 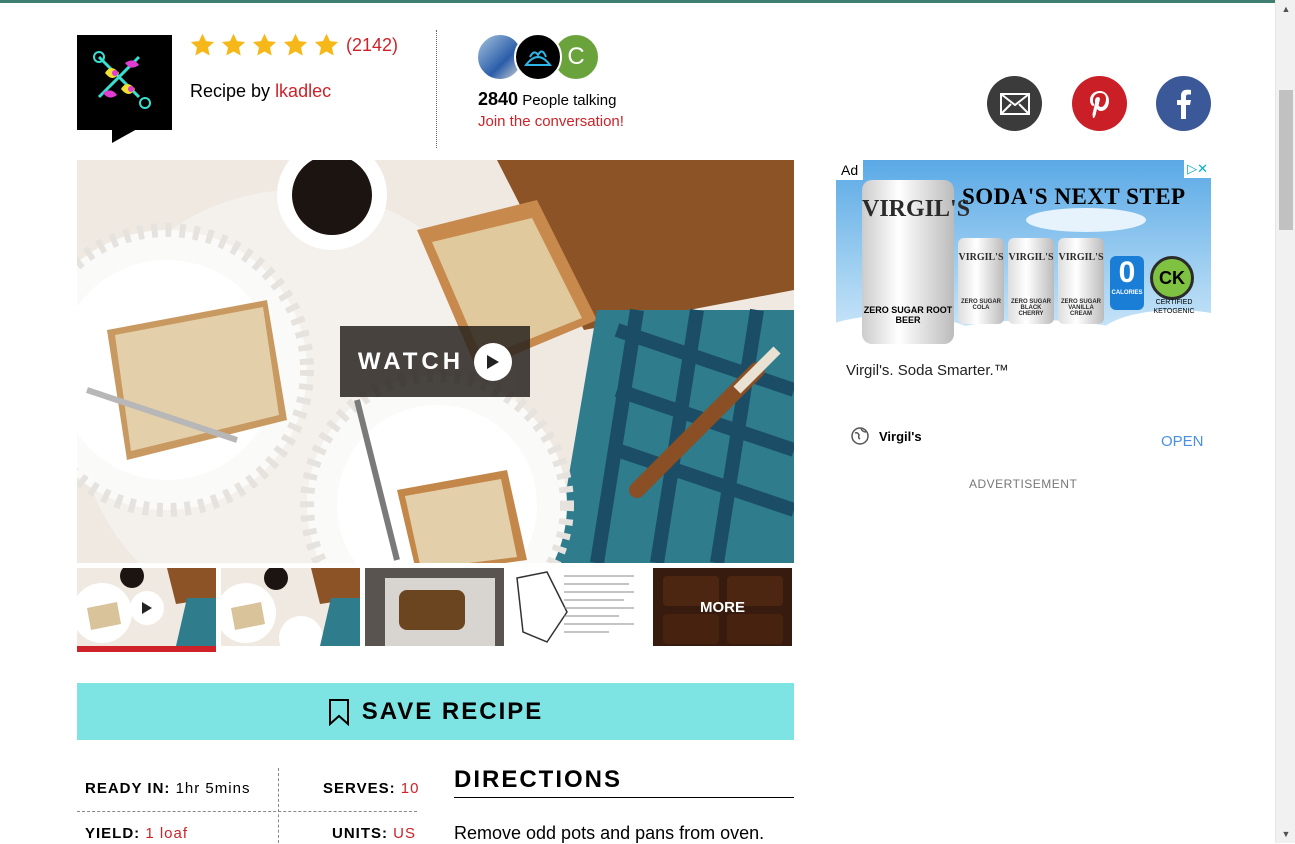 I want to click on ad-advertiser-name: Virgil's, so click(x=900, y=436).